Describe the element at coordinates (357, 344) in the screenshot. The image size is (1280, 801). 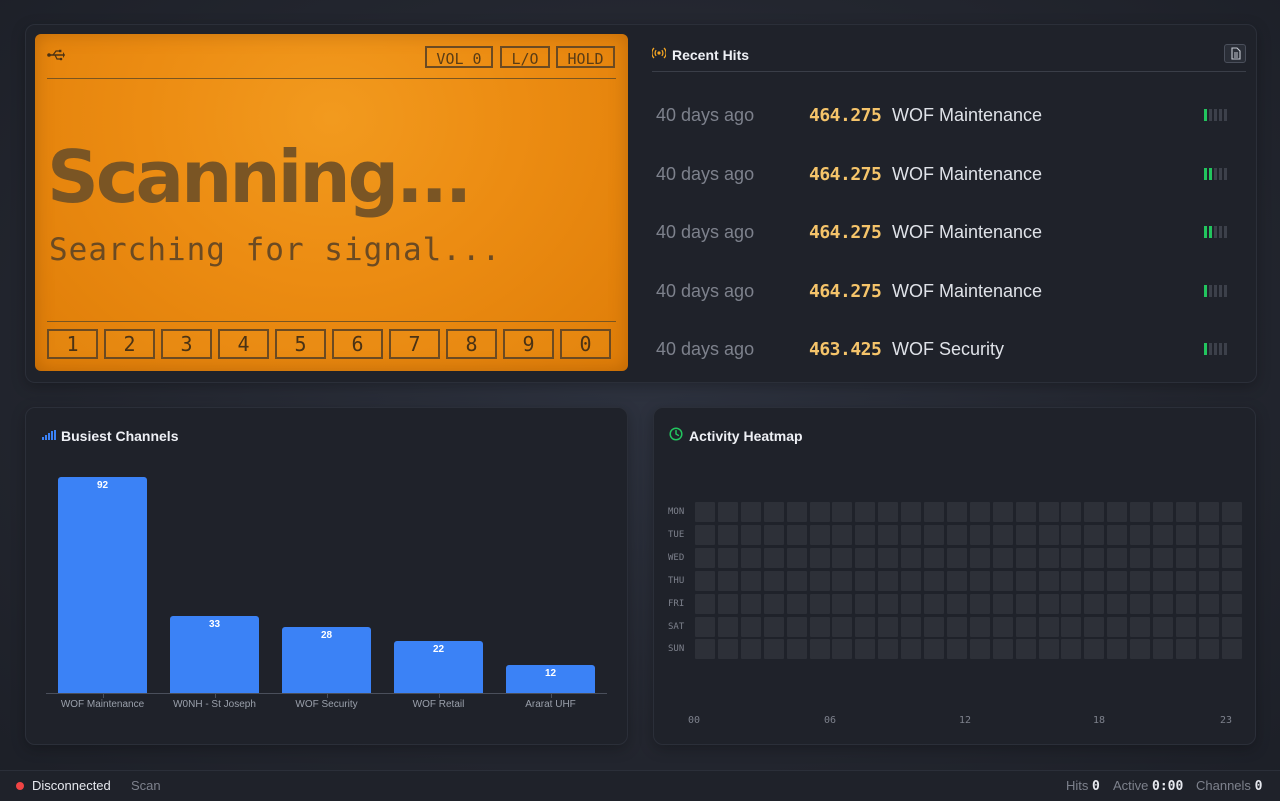
I see `key-6: 6` at that location.